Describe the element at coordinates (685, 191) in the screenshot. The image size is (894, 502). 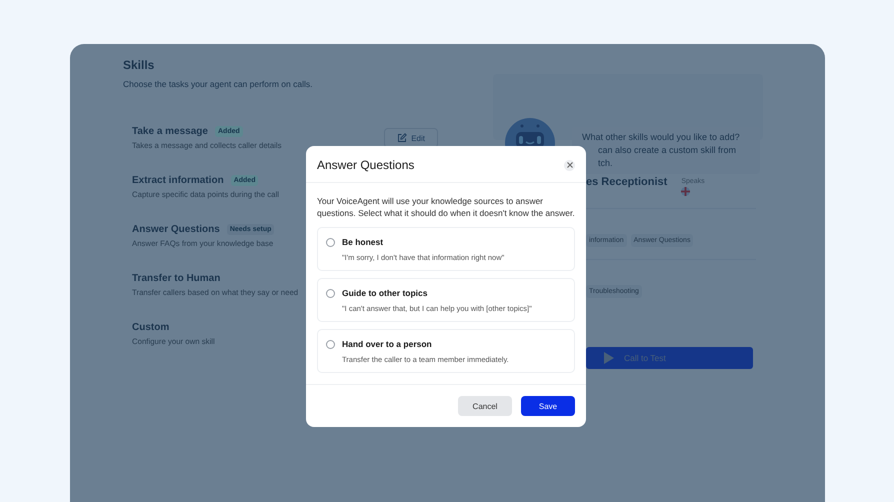
I see `flag-icon` at that location.